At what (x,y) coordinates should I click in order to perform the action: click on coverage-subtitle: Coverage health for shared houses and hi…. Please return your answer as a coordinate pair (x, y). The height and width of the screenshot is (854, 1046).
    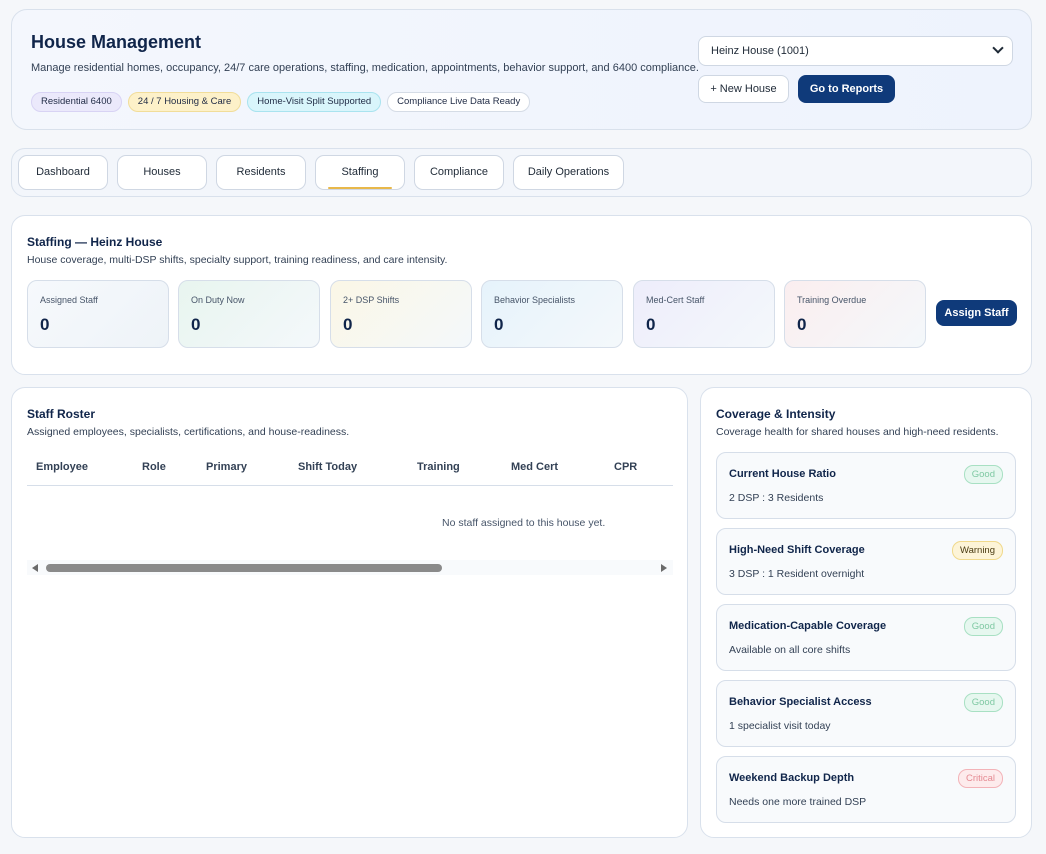
    Looking at the image, I should click on (857, 432).